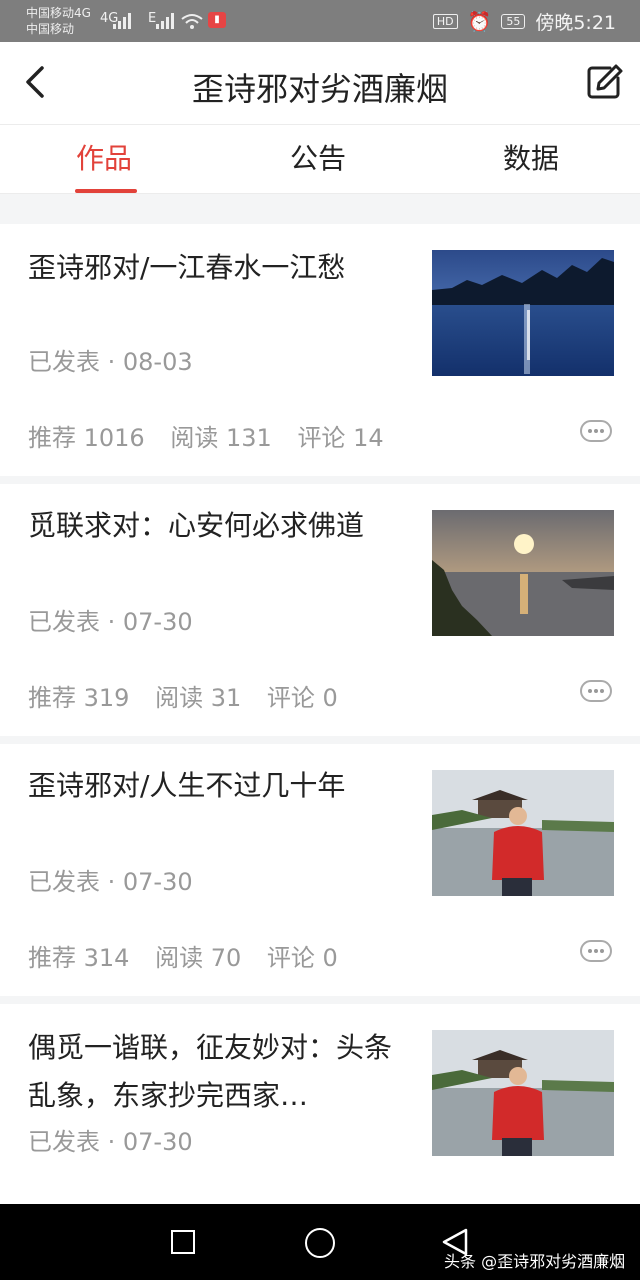 This screenshot has height=1280, width=640. I want to click on alarm-icon: ⏰, so click(479, 22).